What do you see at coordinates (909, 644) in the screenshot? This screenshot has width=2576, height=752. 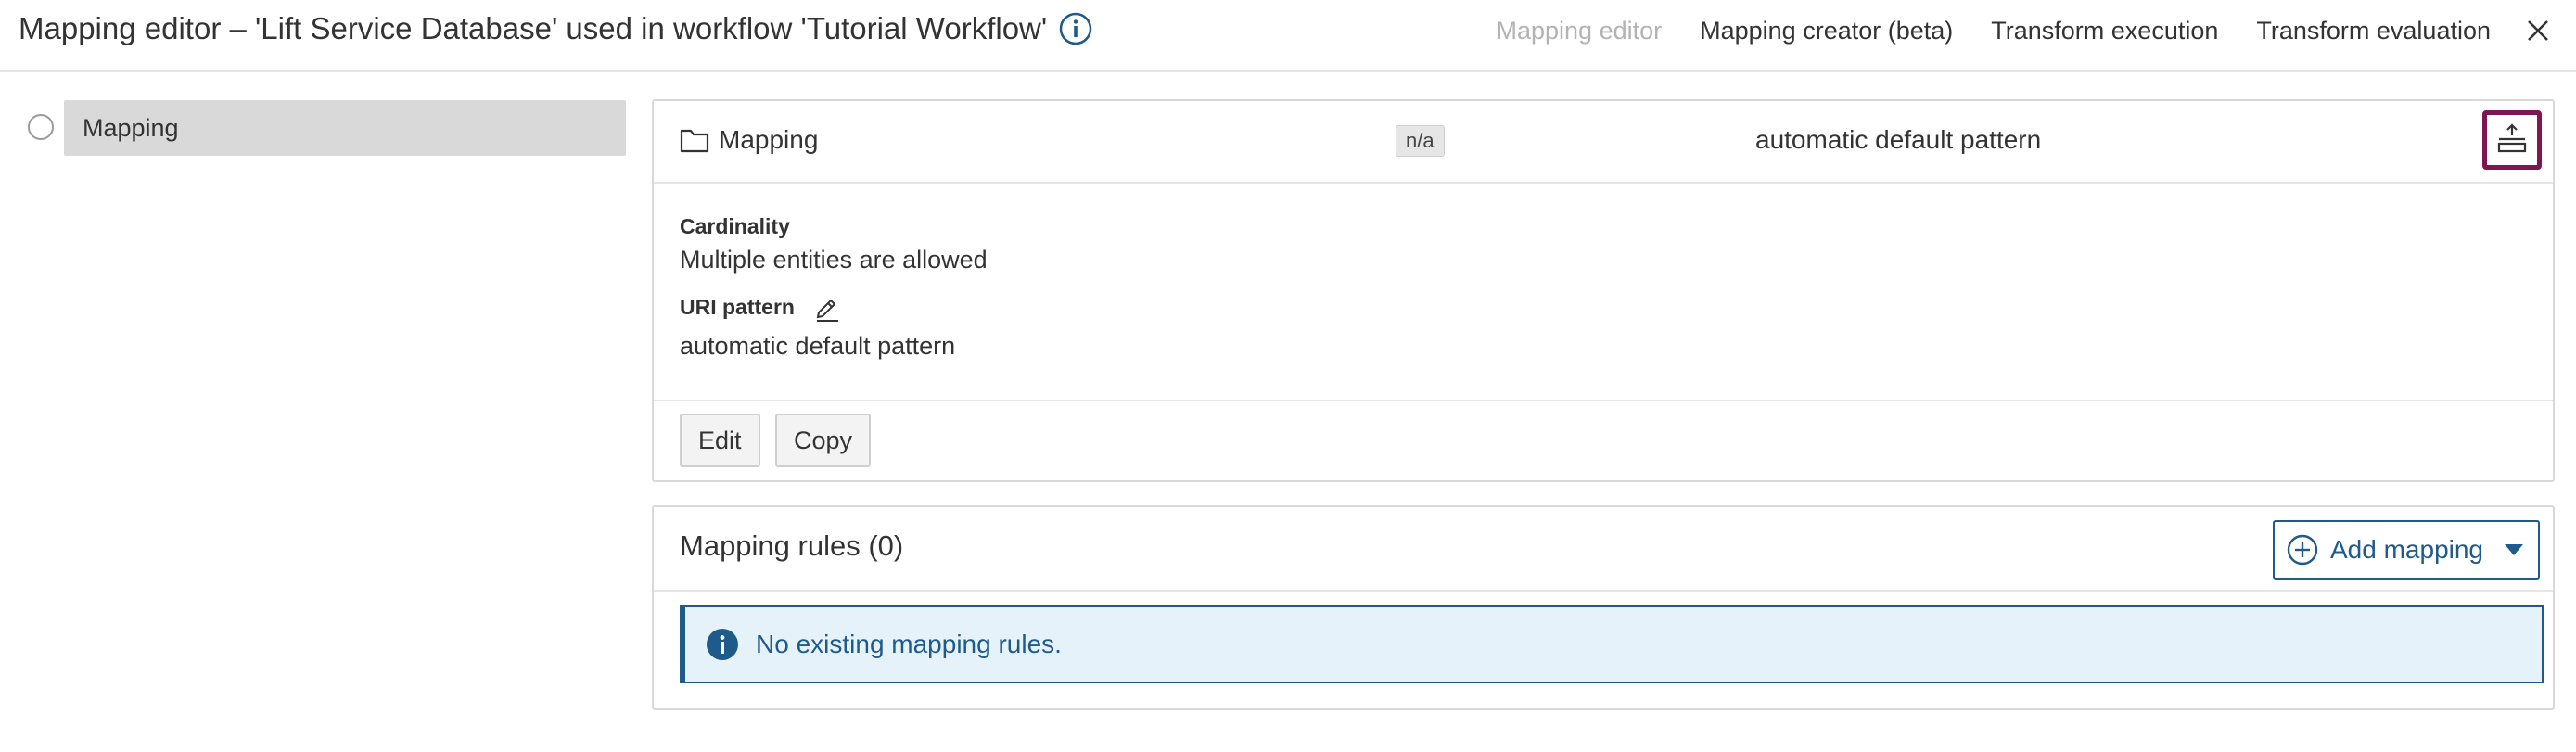 I see `empty-rules-message: No existing mapping rules.` at bounding box center [909, 644].